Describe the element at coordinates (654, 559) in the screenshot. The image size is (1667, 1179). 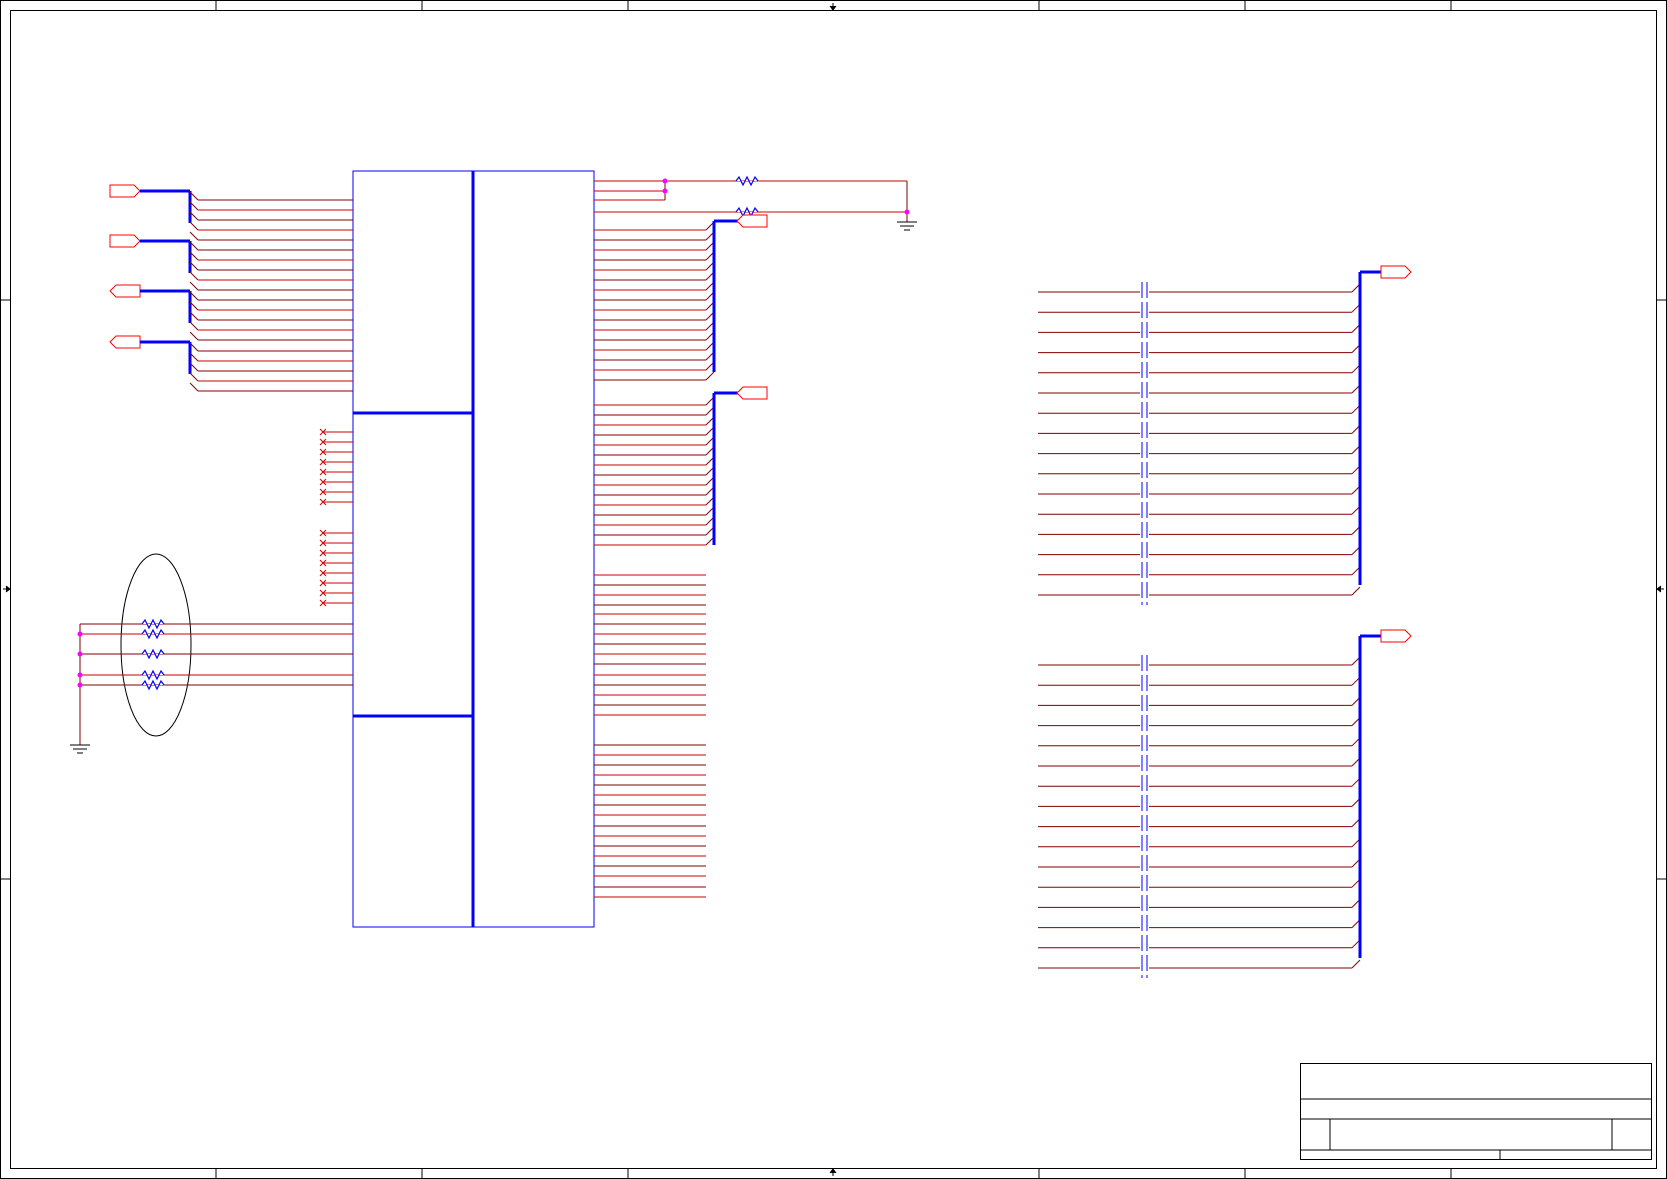
I see `ic-right-pins` at that location.